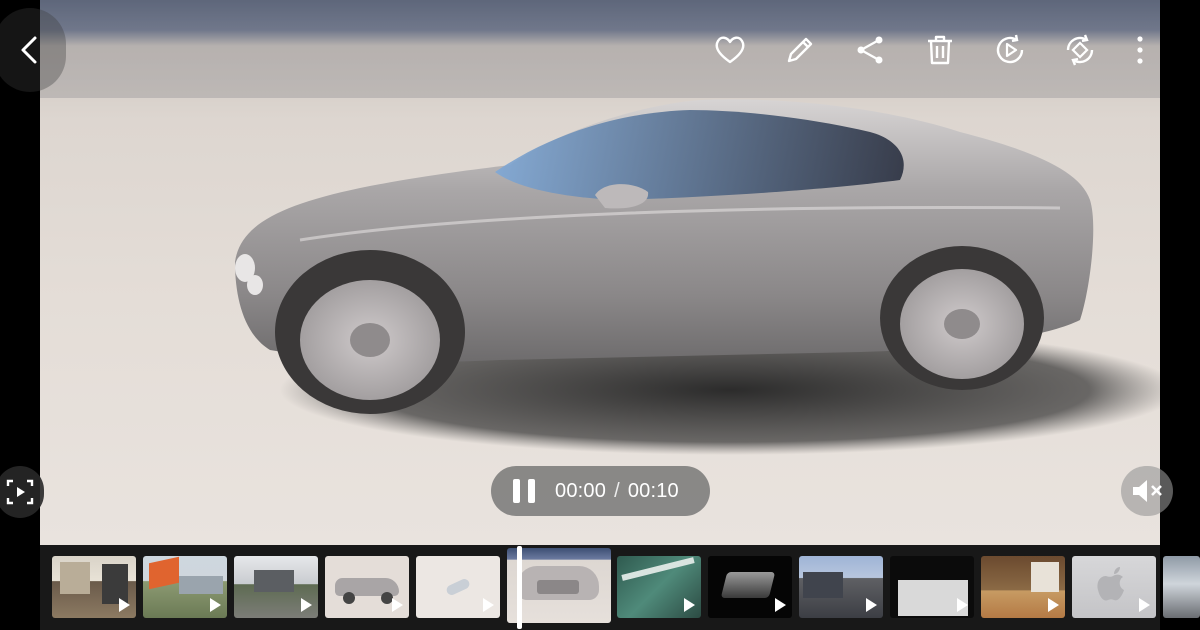  I want to click on back-button, so click(33, 50).